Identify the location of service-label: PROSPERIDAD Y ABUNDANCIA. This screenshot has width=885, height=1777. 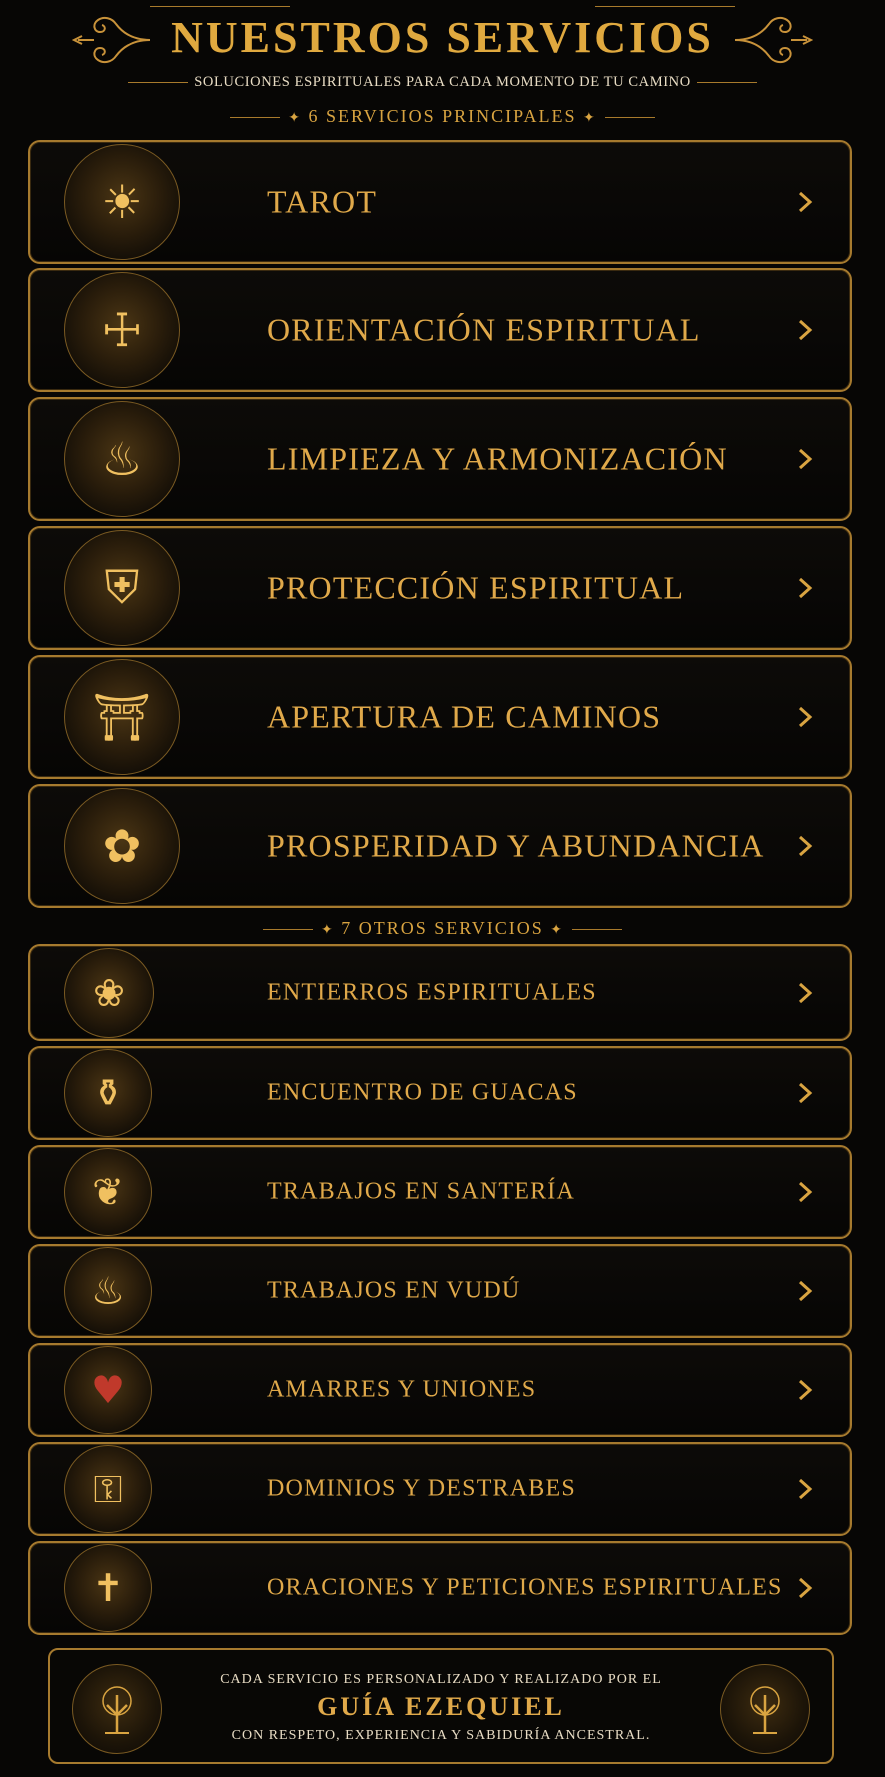
(516, 845).